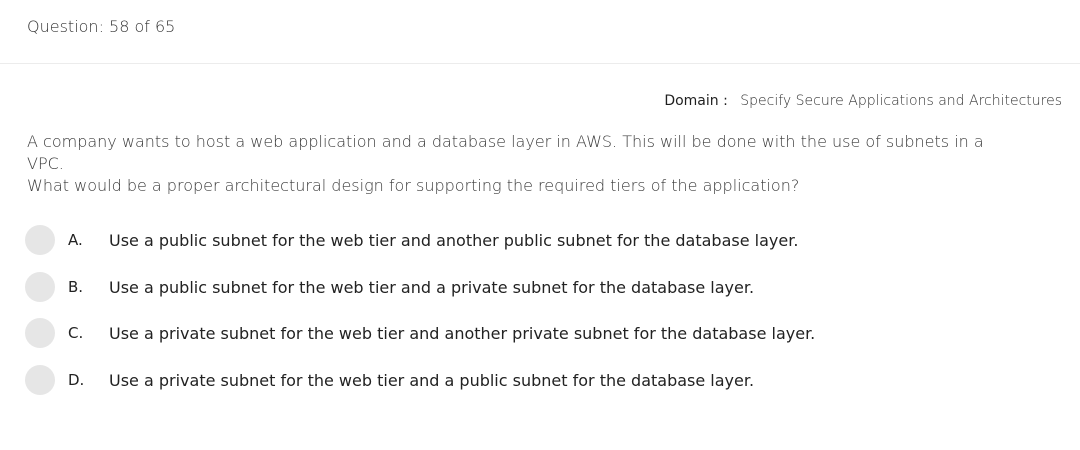 Image resolution: width=1080 pixels, height=450 pixels. I want to click on option-b-letter: B., so click(76, 287).